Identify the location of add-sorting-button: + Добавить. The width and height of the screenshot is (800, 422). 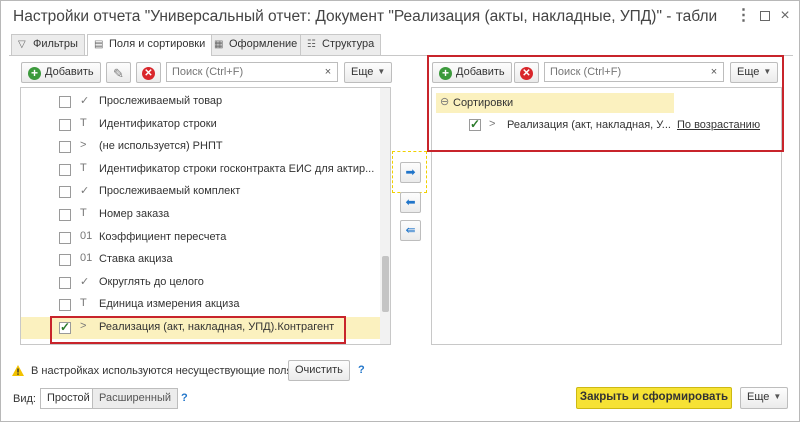
(472, 72).